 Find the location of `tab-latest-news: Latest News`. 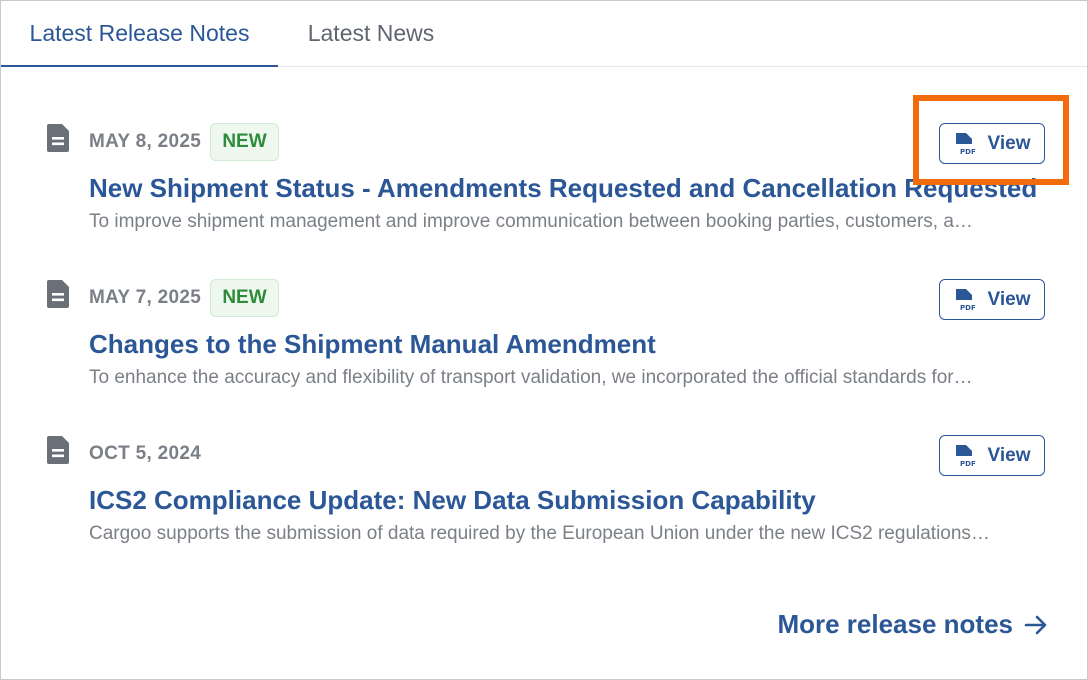

tab-latest-news: Latest News is located at coordinates (371, 33).